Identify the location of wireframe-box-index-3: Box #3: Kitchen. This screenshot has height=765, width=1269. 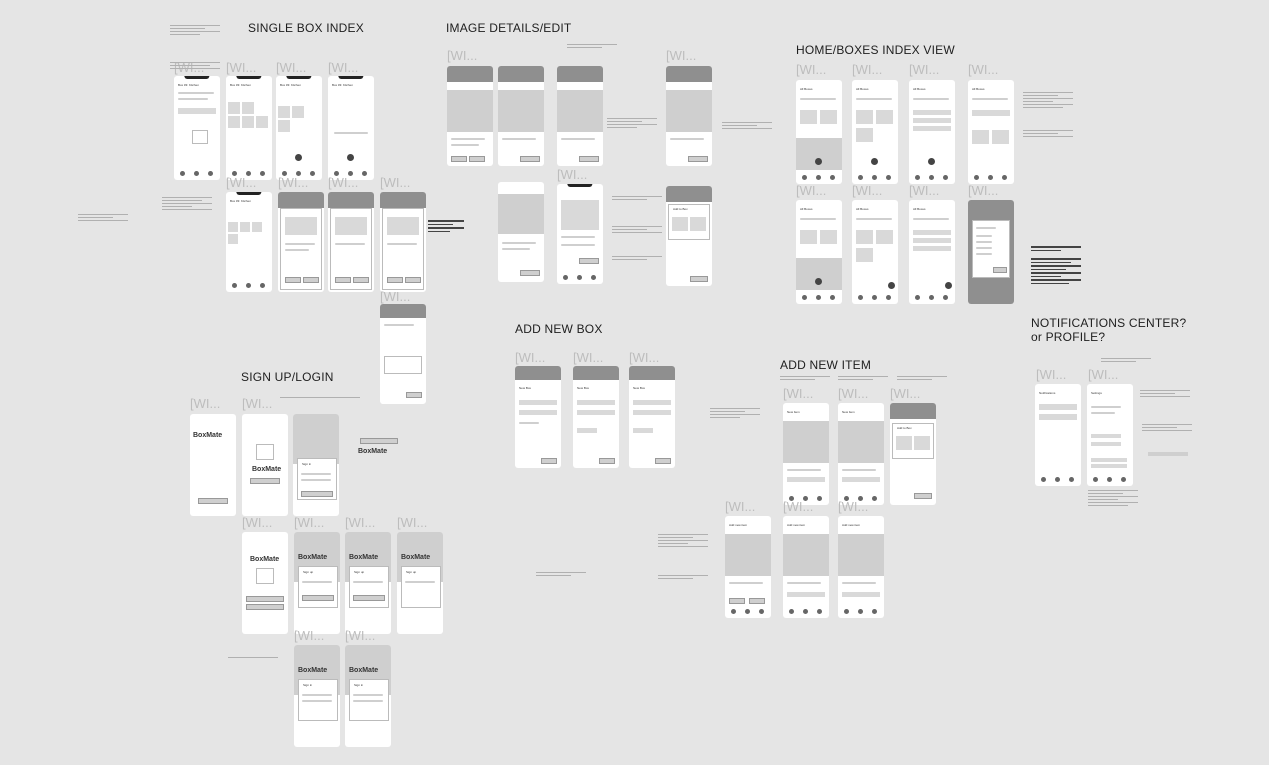
(299, 128).